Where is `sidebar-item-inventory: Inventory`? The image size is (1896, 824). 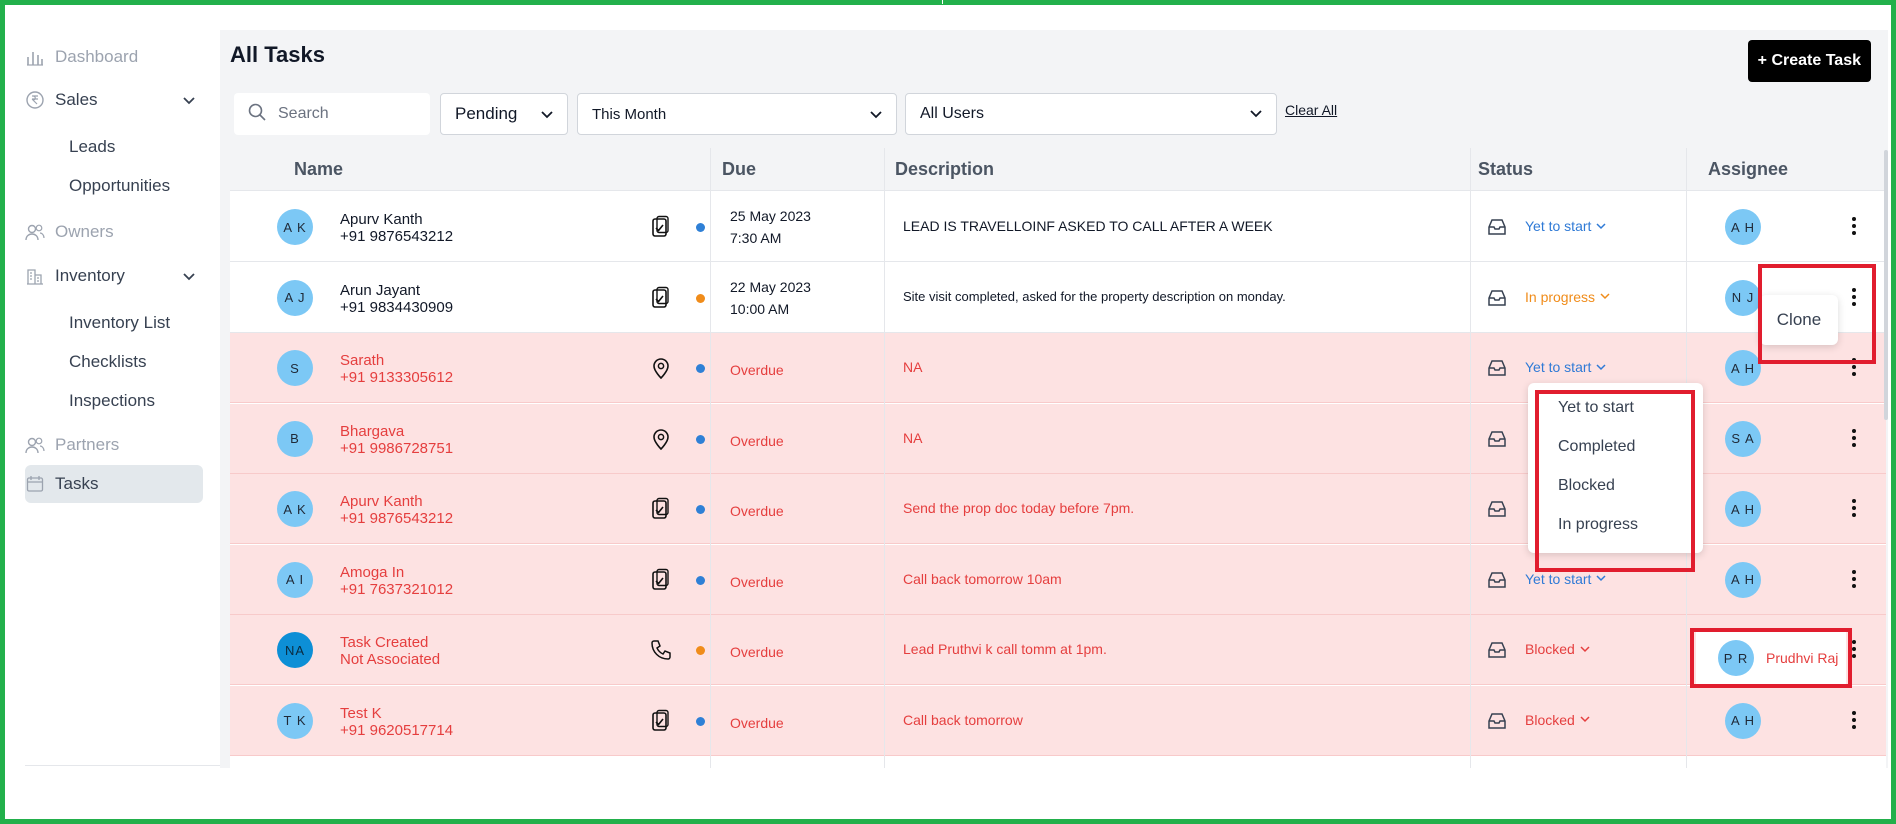
sidebar-item-inventory: Inventory is located at coordinates (110, 276).